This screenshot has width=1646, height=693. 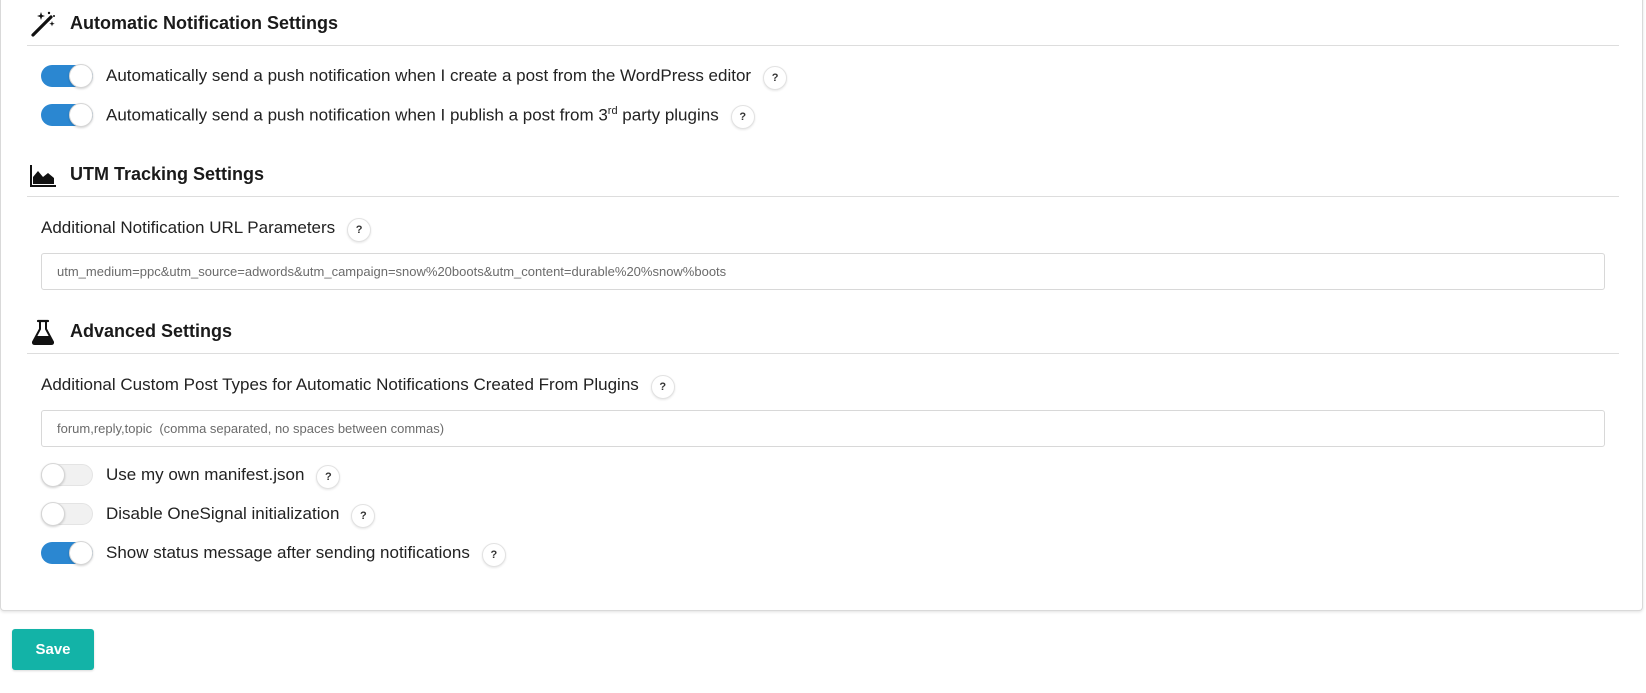 I want to click on custom-post-types-input, so click(x=823, y=428).